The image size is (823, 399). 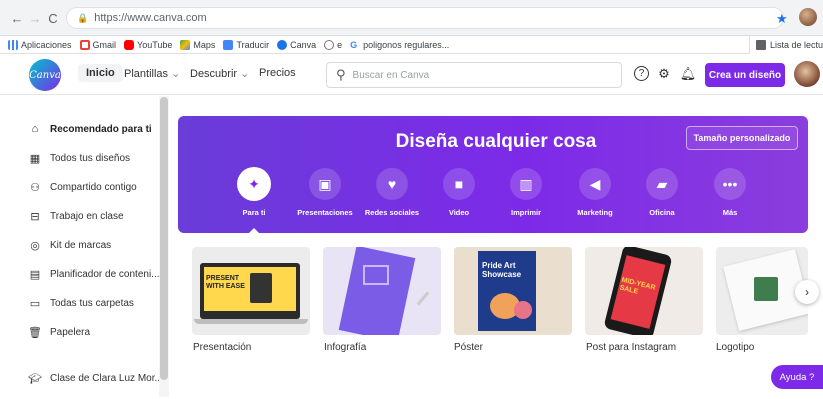 I want to click on home-icon: ⌂, so click(x=35, y=129).